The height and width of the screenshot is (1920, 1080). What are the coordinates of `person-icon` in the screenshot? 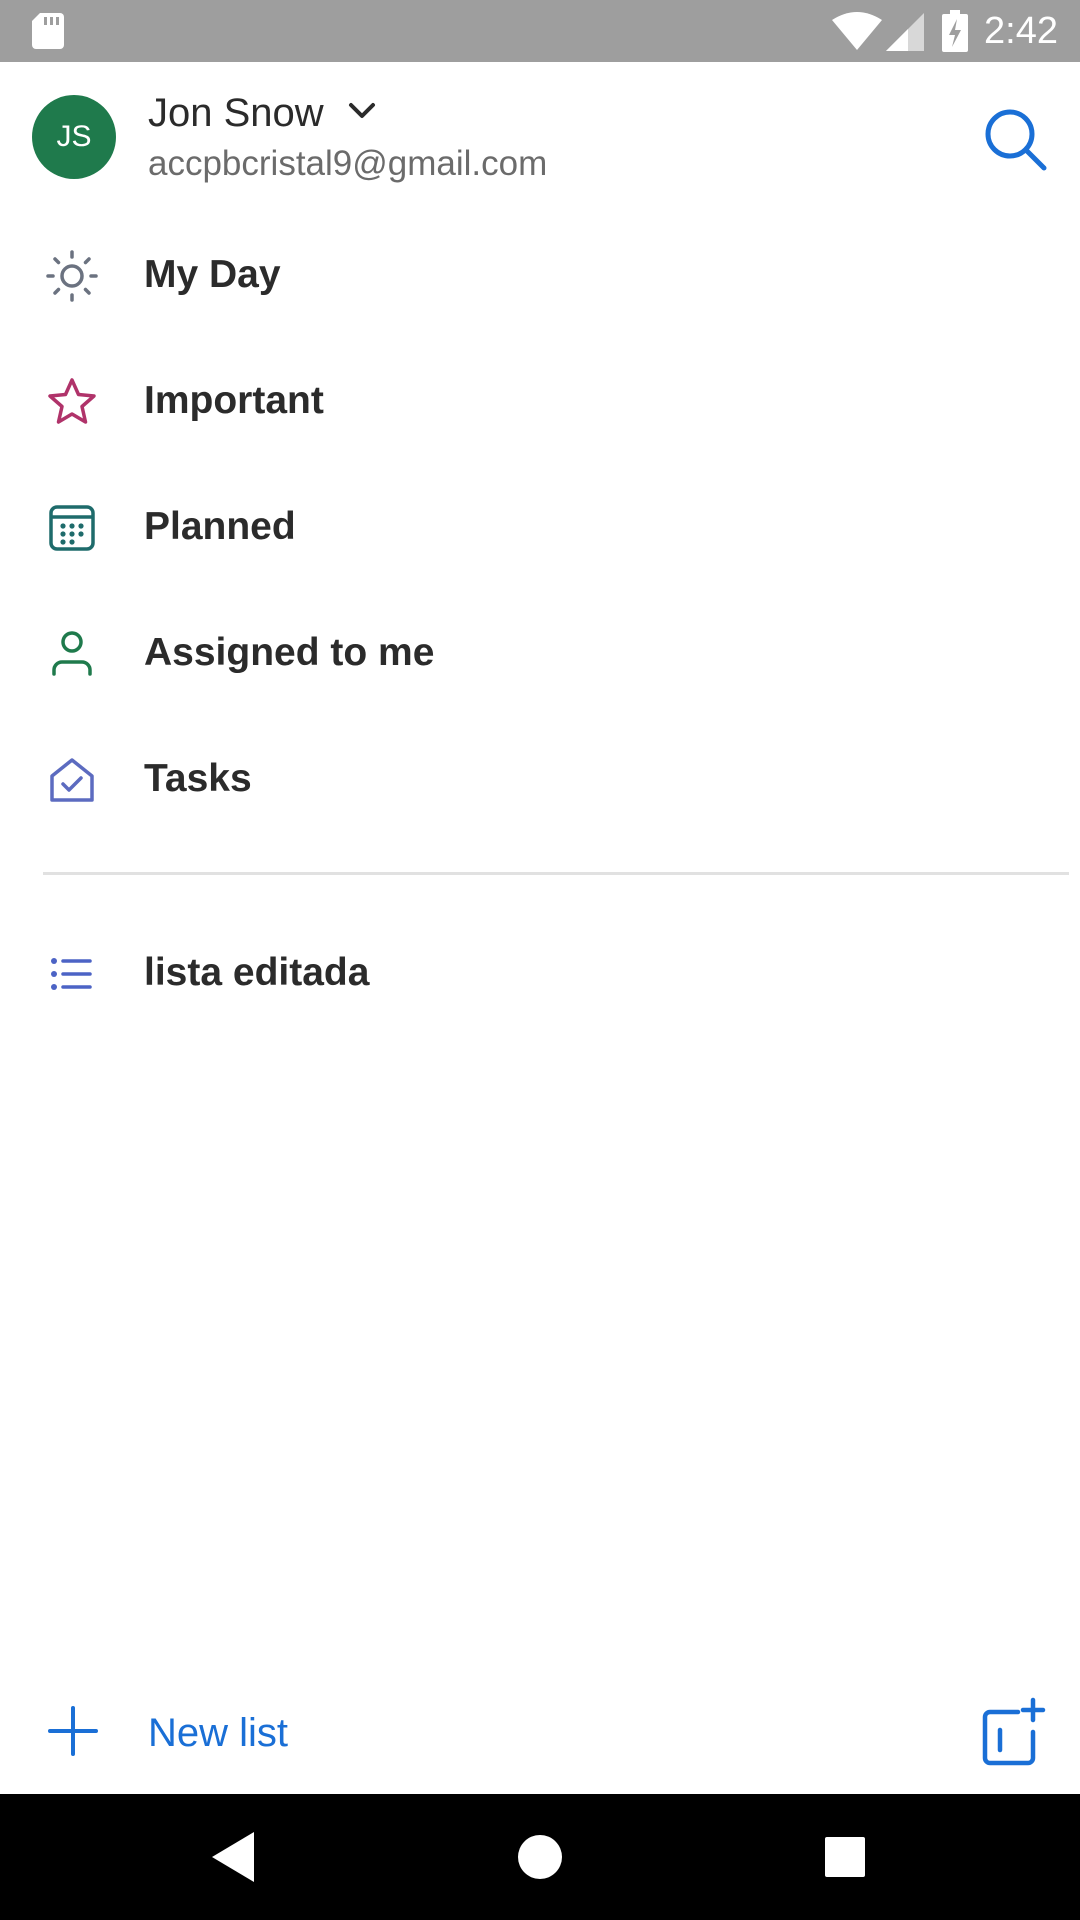 It's located at (72, 653).